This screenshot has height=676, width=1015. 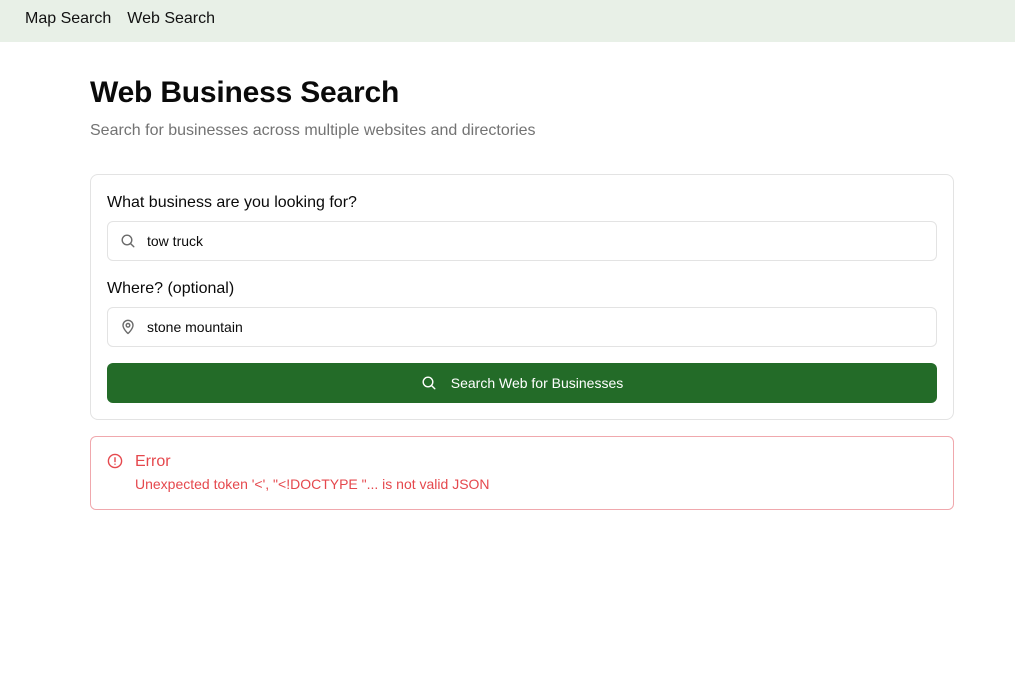 I want to click on nav-link-map-search: Map Search, so click(x=68, y=19).